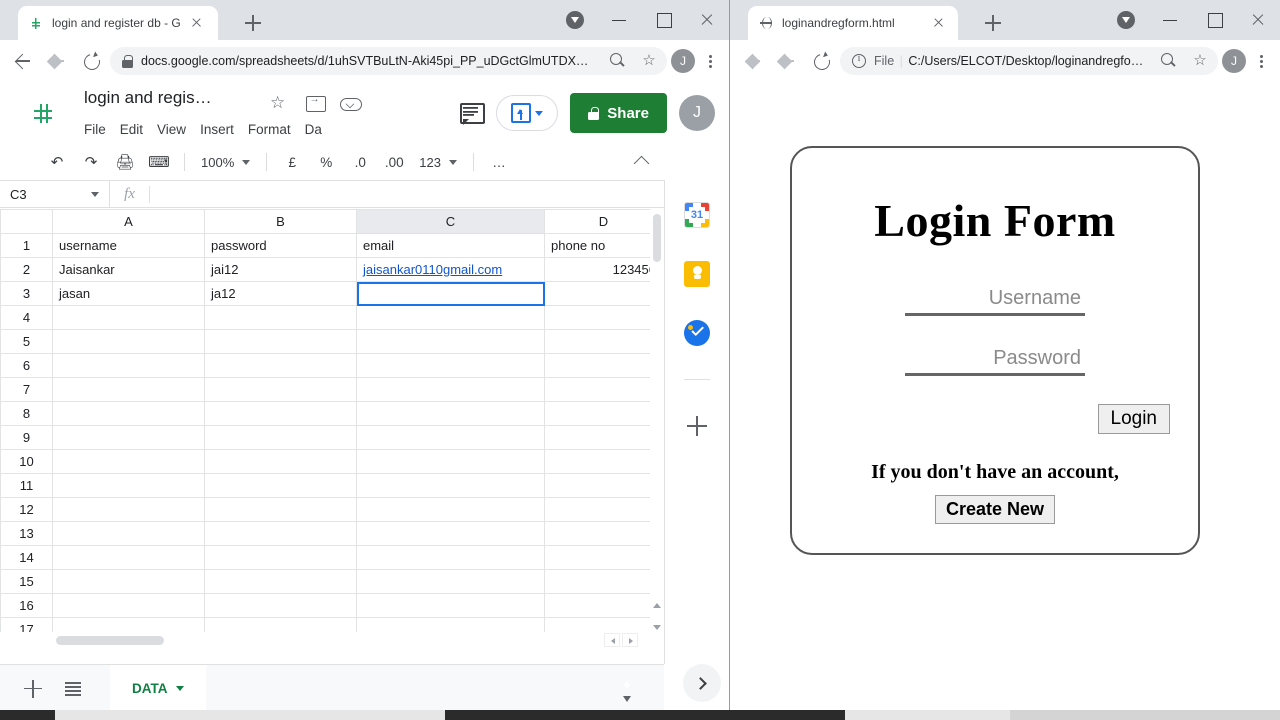 The image size is (1280, 720). Describe the element at coordinates (280, 365) in the screenshot. I see `cell-b6` at that location.